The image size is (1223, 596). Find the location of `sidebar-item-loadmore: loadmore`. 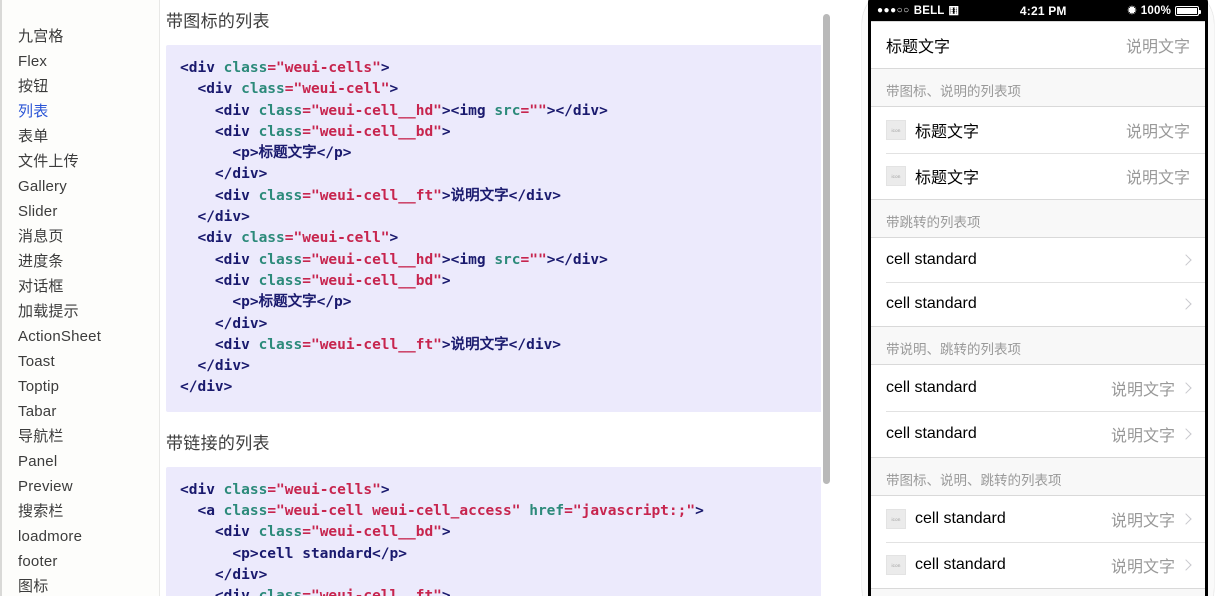

sidebar-item-loadmore: loadmore is located at coordinates (80, 536).